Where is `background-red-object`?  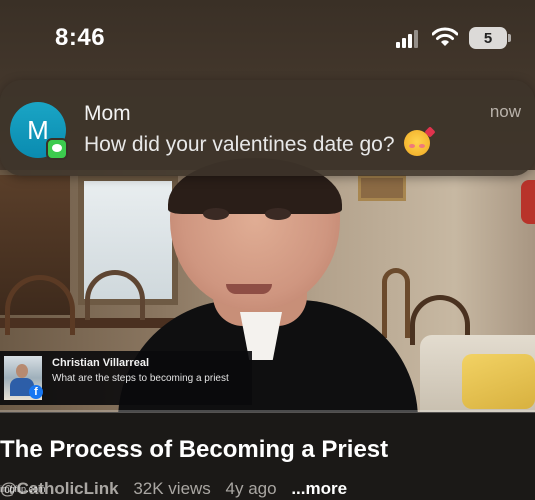 background-red-object is located at coordinates (528, 202).